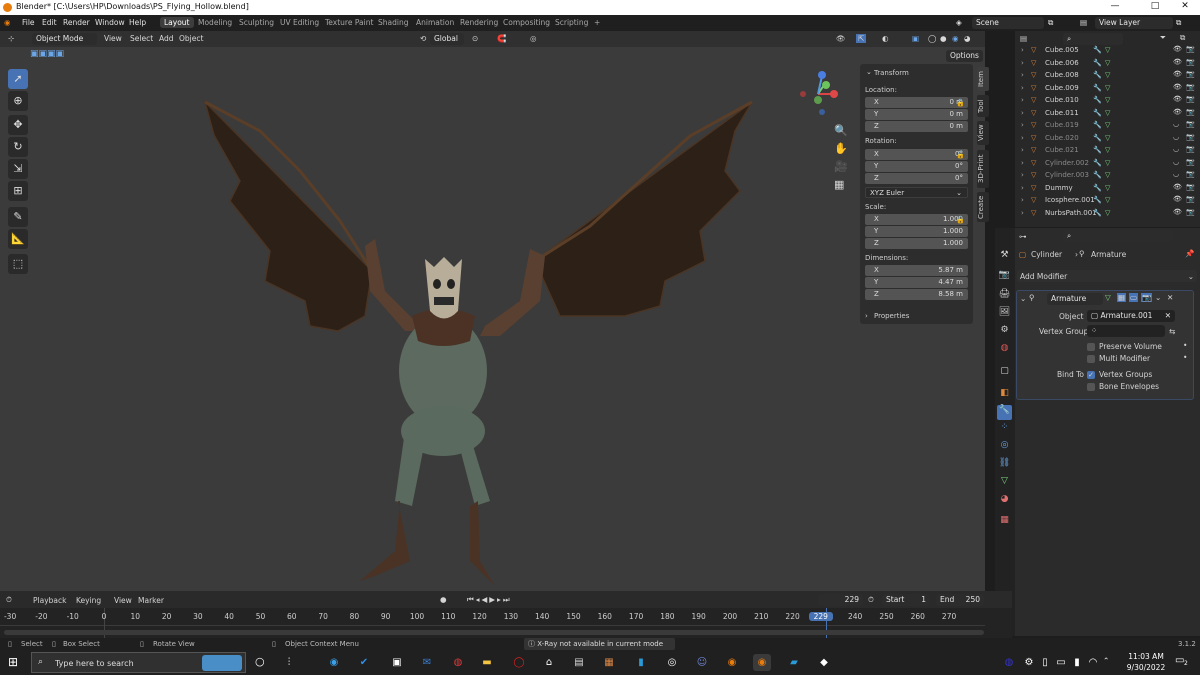 This screenshot has width=1200, height=675. I want to click on timeline-scrollbar, so click(494, 632).